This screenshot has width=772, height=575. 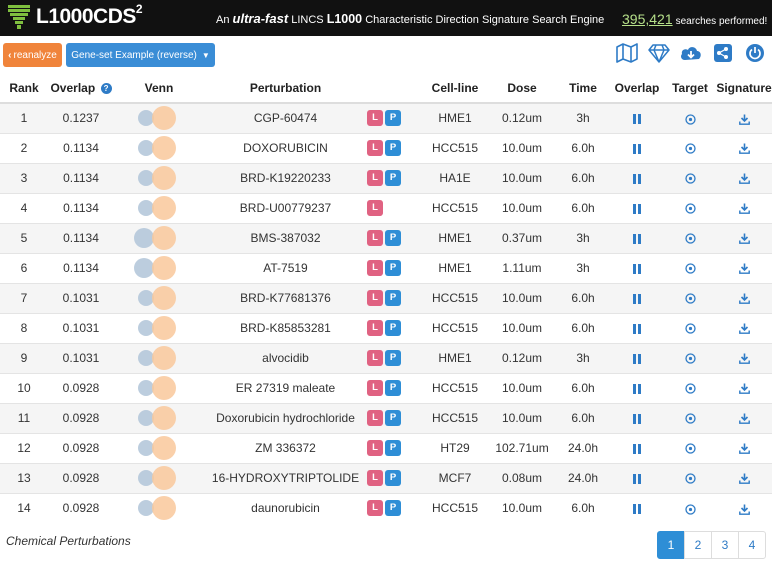 I want to click on page-button-3: 3, so click(x=725, y=545).